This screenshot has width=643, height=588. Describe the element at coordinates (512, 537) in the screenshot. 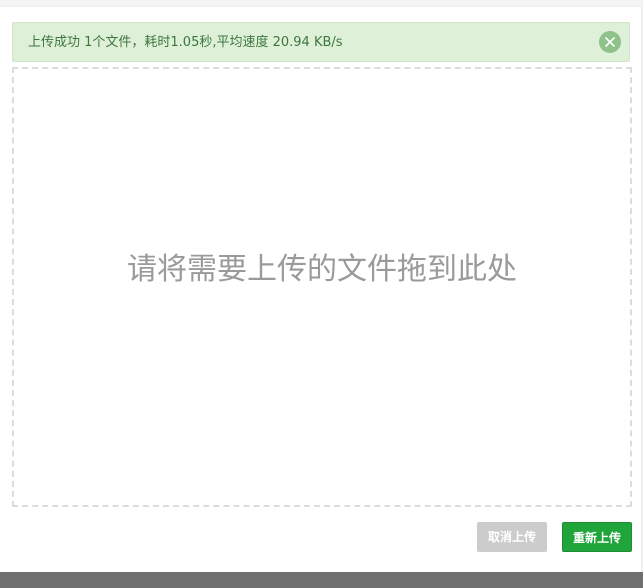

I see `cancel-upload-button: 取消上传` at that location.